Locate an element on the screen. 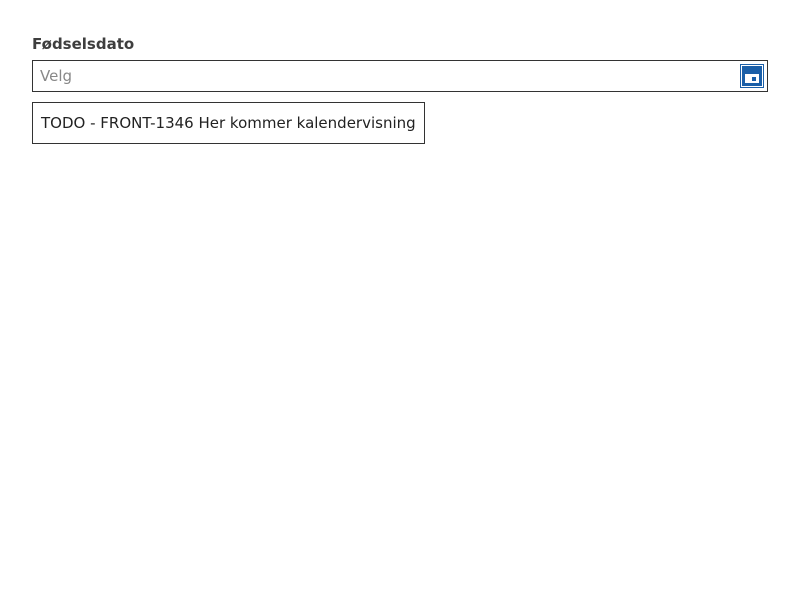 The width and height of the screenshot is (800, 600). birthdate-field: Fødselsdato is located at coordinates (400, 63).